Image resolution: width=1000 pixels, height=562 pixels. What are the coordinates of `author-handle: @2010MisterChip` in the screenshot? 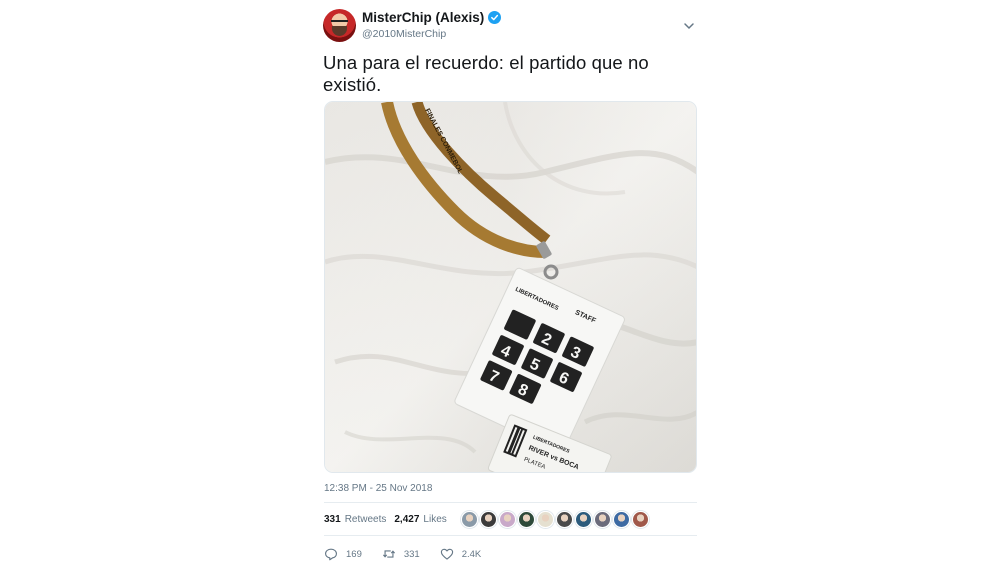 It's located at (404, 34).